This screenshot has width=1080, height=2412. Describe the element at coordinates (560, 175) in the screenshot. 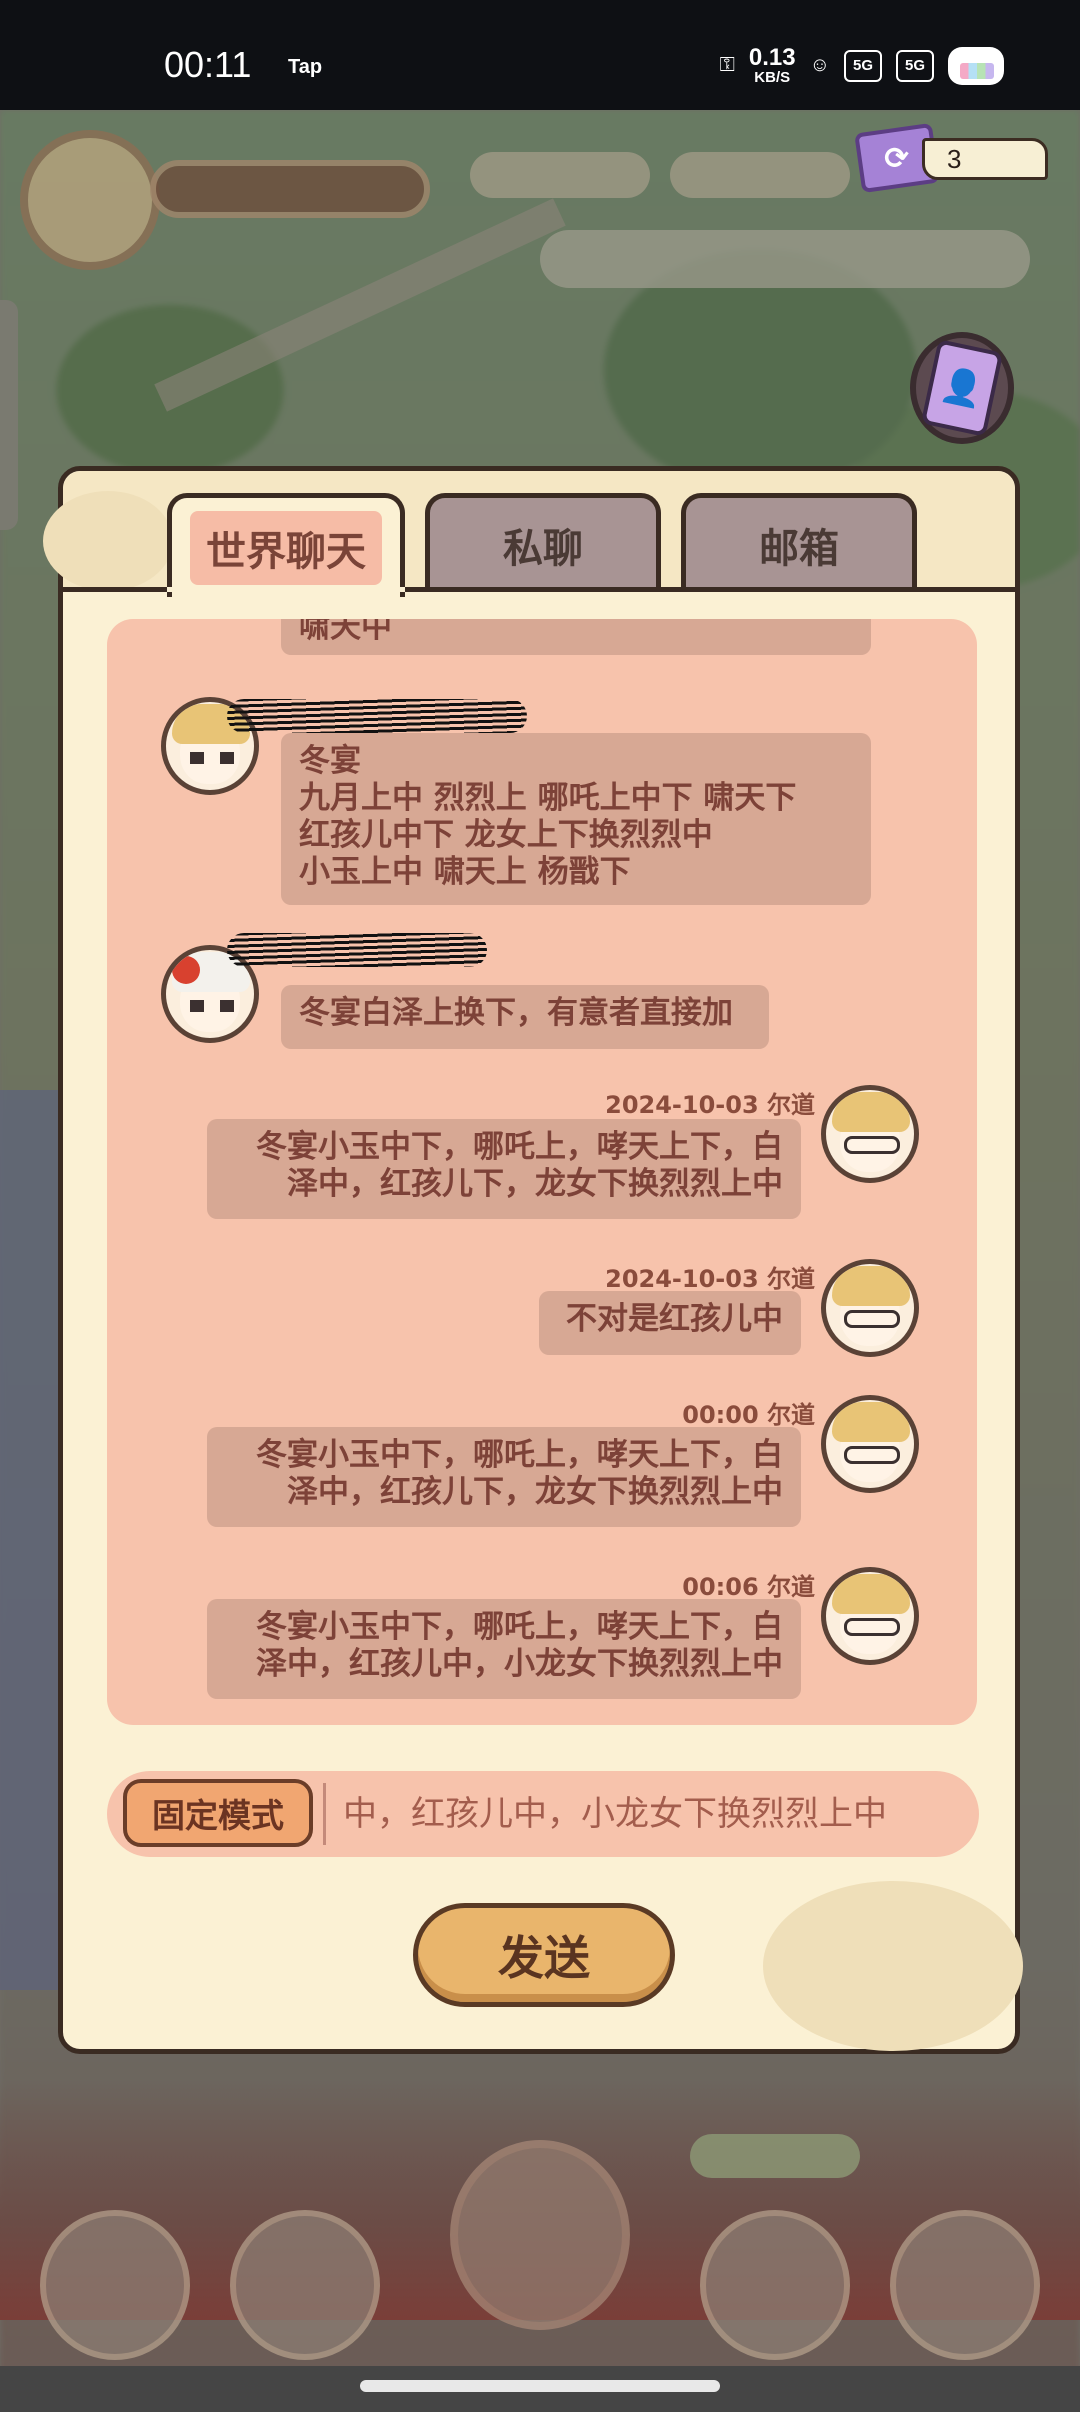

I see `currency-pill` at that location.